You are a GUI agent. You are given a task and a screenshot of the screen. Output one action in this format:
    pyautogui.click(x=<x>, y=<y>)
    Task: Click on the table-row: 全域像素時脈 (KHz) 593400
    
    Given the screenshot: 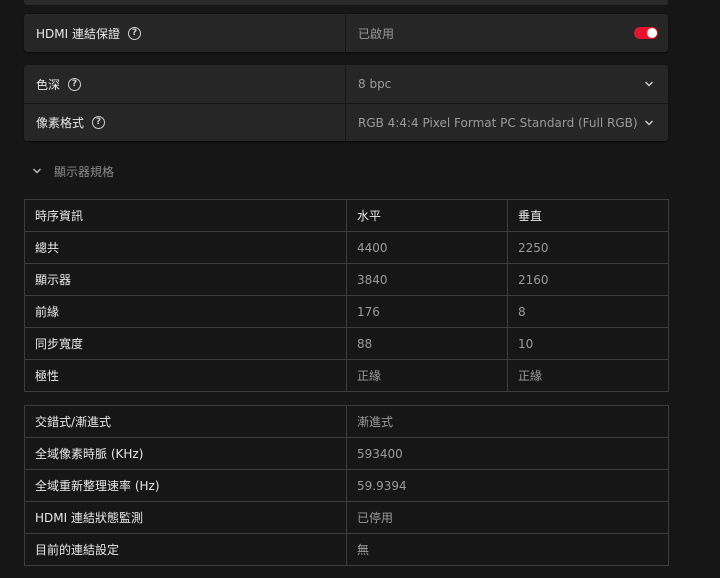 What is the action you would take?
    pyautogui.click(x=346, y=453)
    